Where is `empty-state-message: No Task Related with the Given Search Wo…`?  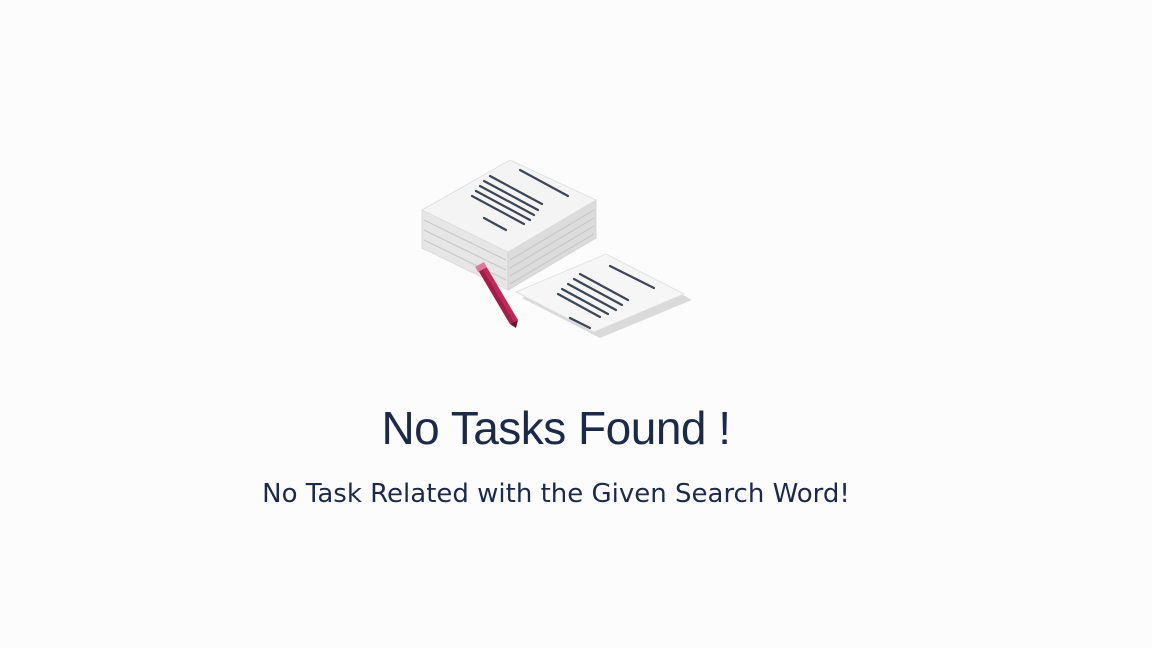
empty-state-message: No Task Related with the Given Search Wo… is located at coordinates (556, 494).